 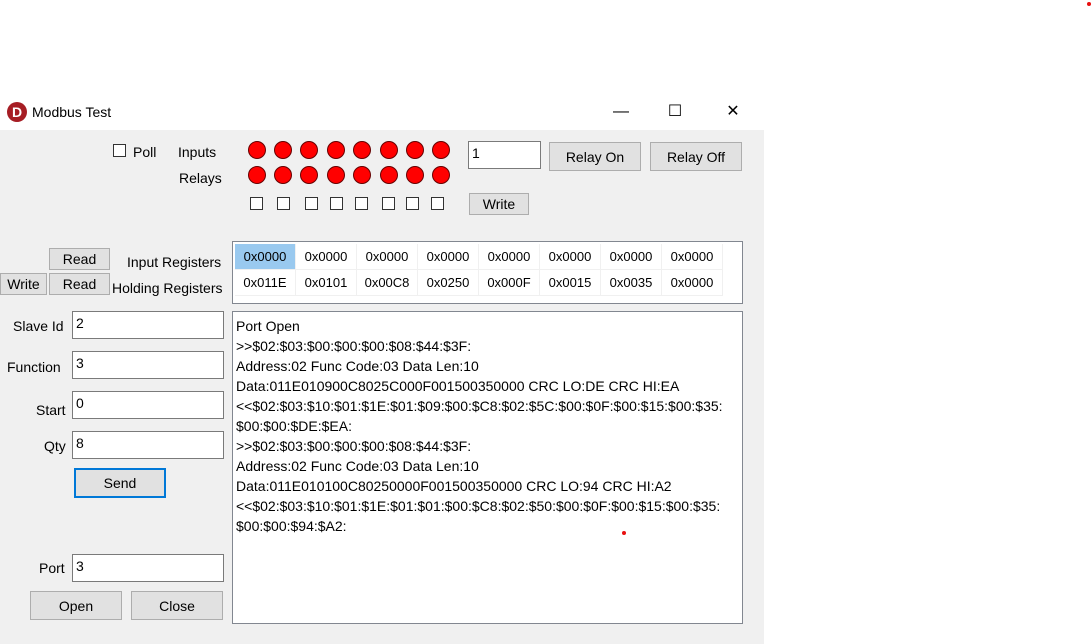 What do you see at coordinates (76, 605) in the screenshot?
I see `open-port-button: Open` at bounding box center [76, 605].